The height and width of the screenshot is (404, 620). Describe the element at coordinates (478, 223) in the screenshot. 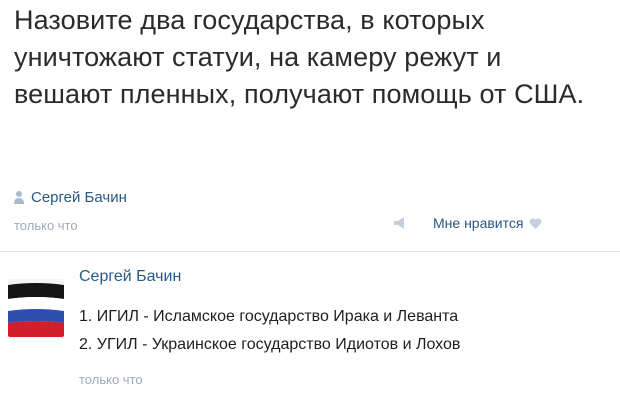

I see `like-label: Мне нравится` at that location.